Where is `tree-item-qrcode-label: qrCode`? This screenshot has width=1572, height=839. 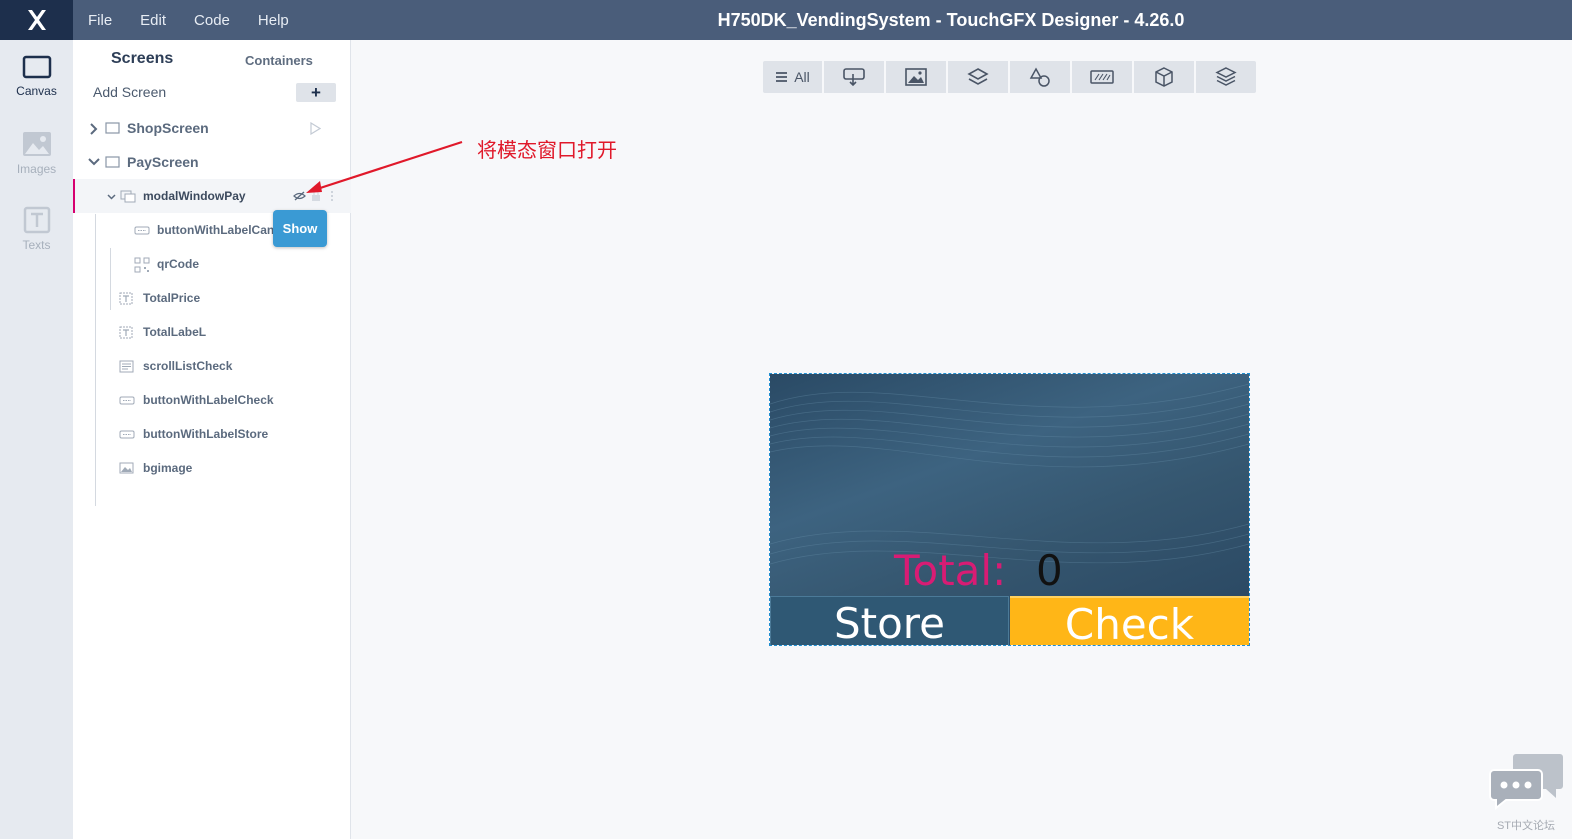
tree-item-qrcode-label: qrCode is located at coordinates (178, 264).